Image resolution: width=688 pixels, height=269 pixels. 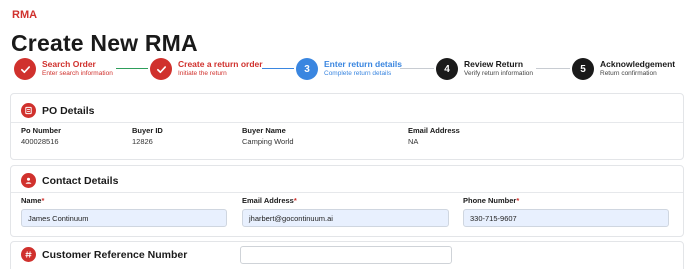 I want to click on email-address-label: Email Address, so click(x=434, y=130).